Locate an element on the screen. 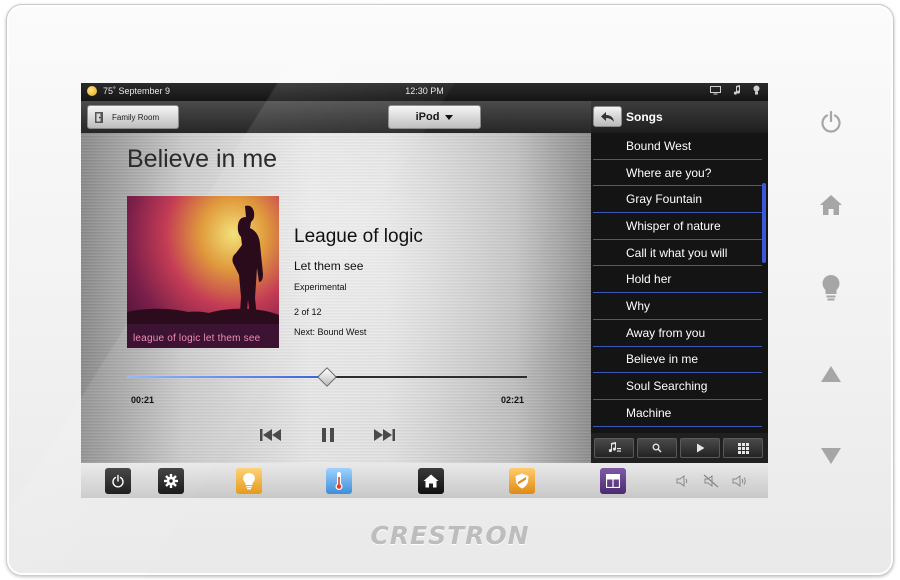 The width and height of the screenshot is (900, 580). up-arrow-icon is located at coordinates (831, 374).